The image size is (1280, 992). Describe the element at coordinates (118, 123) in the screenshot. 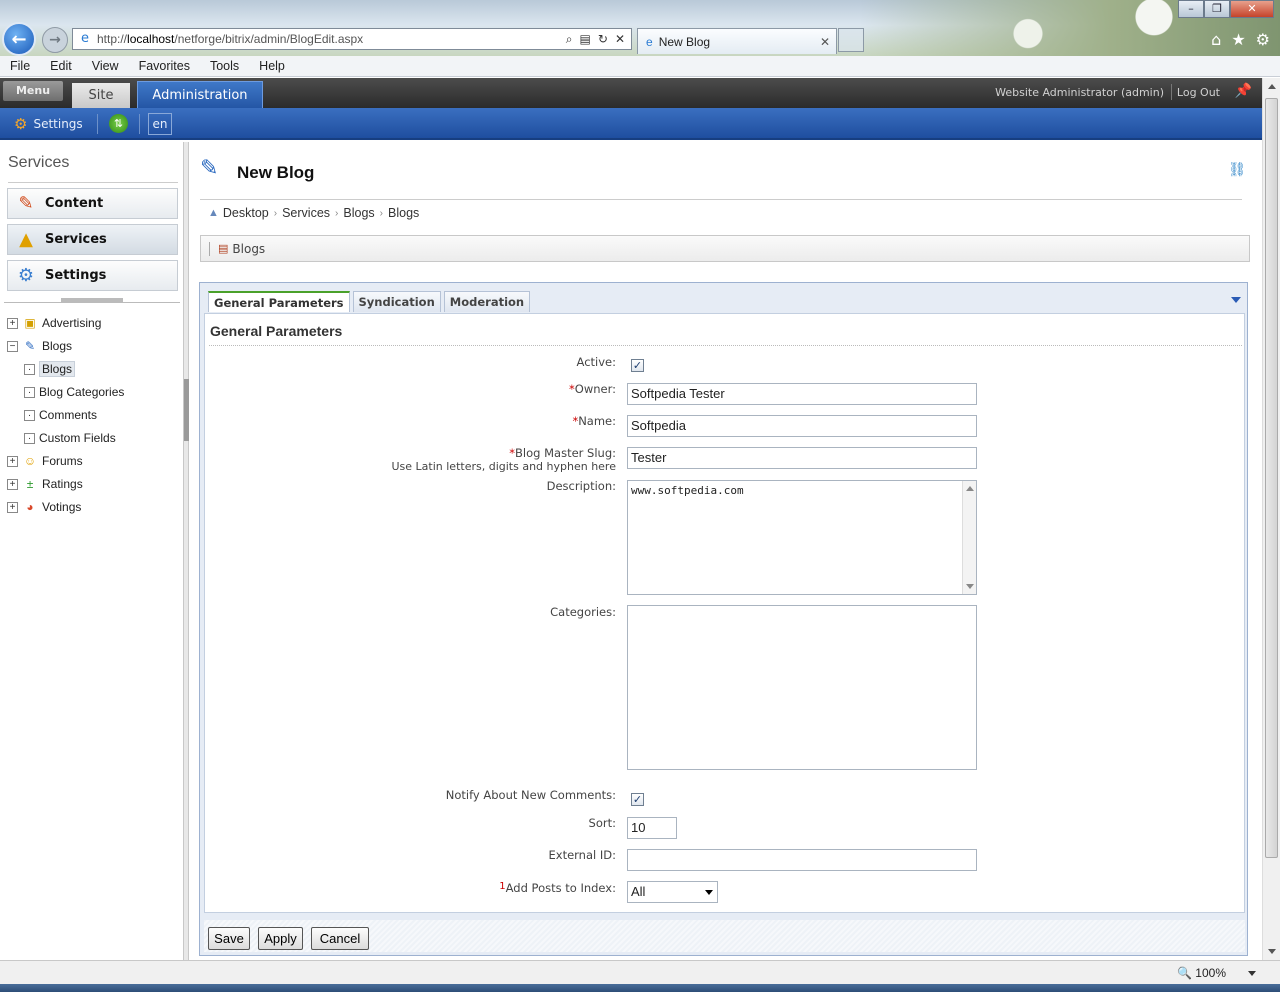

I see `sync-icon: ⇅` at that location.